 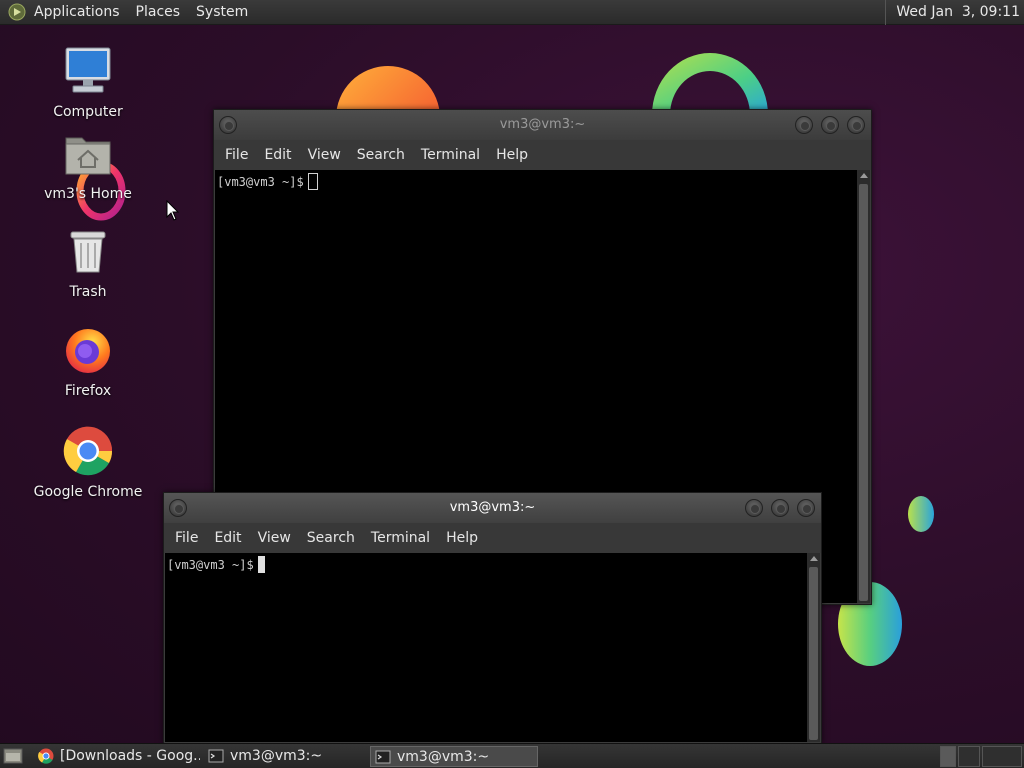 I want to click on places-menu: Places, so click(x=158, y=12).